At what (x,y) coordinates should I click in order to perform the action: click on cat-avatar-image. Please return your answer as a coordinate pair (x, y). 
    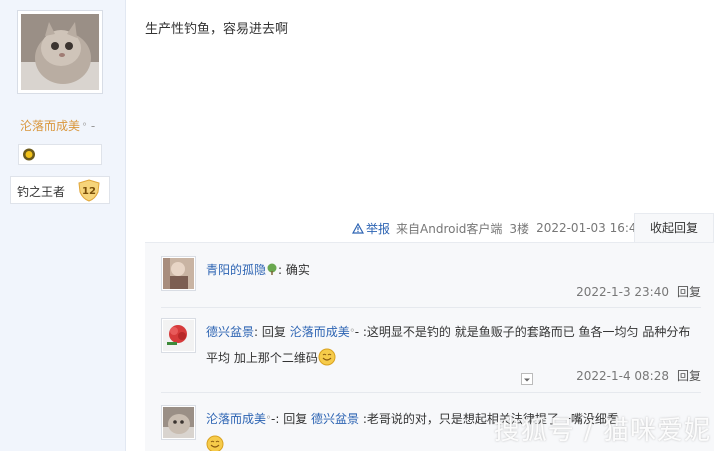
    Looking at the image, I should click on (60, 52).